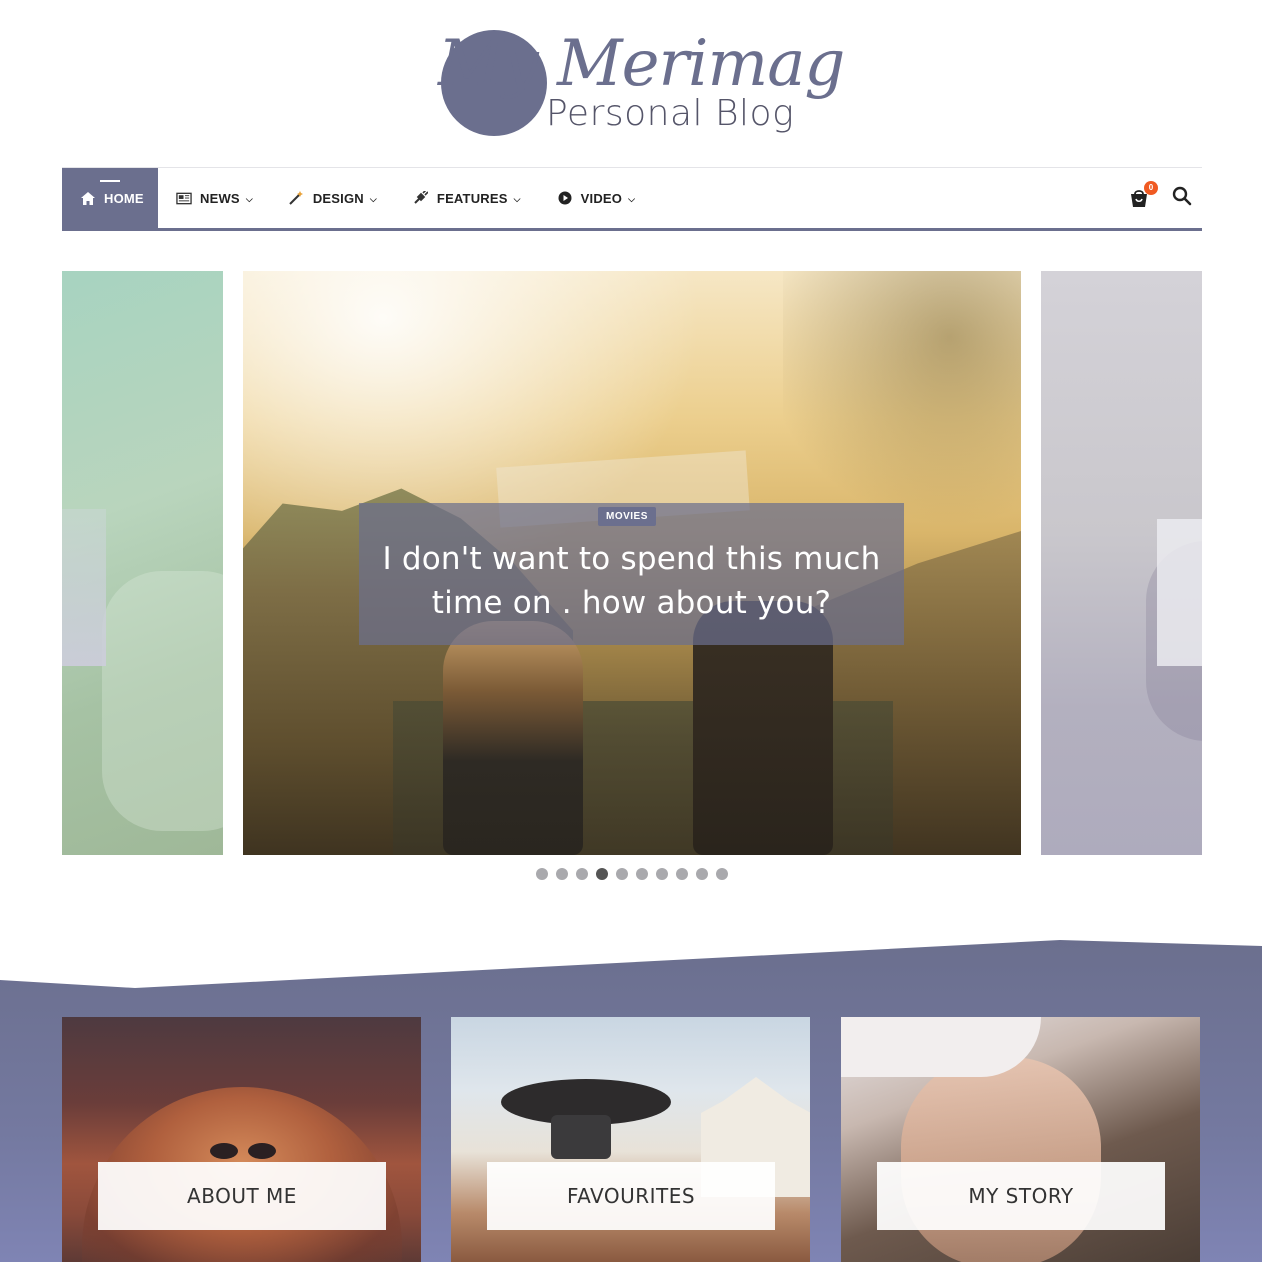  I want to click on nav-label-home: HOME, so click(124, 198).